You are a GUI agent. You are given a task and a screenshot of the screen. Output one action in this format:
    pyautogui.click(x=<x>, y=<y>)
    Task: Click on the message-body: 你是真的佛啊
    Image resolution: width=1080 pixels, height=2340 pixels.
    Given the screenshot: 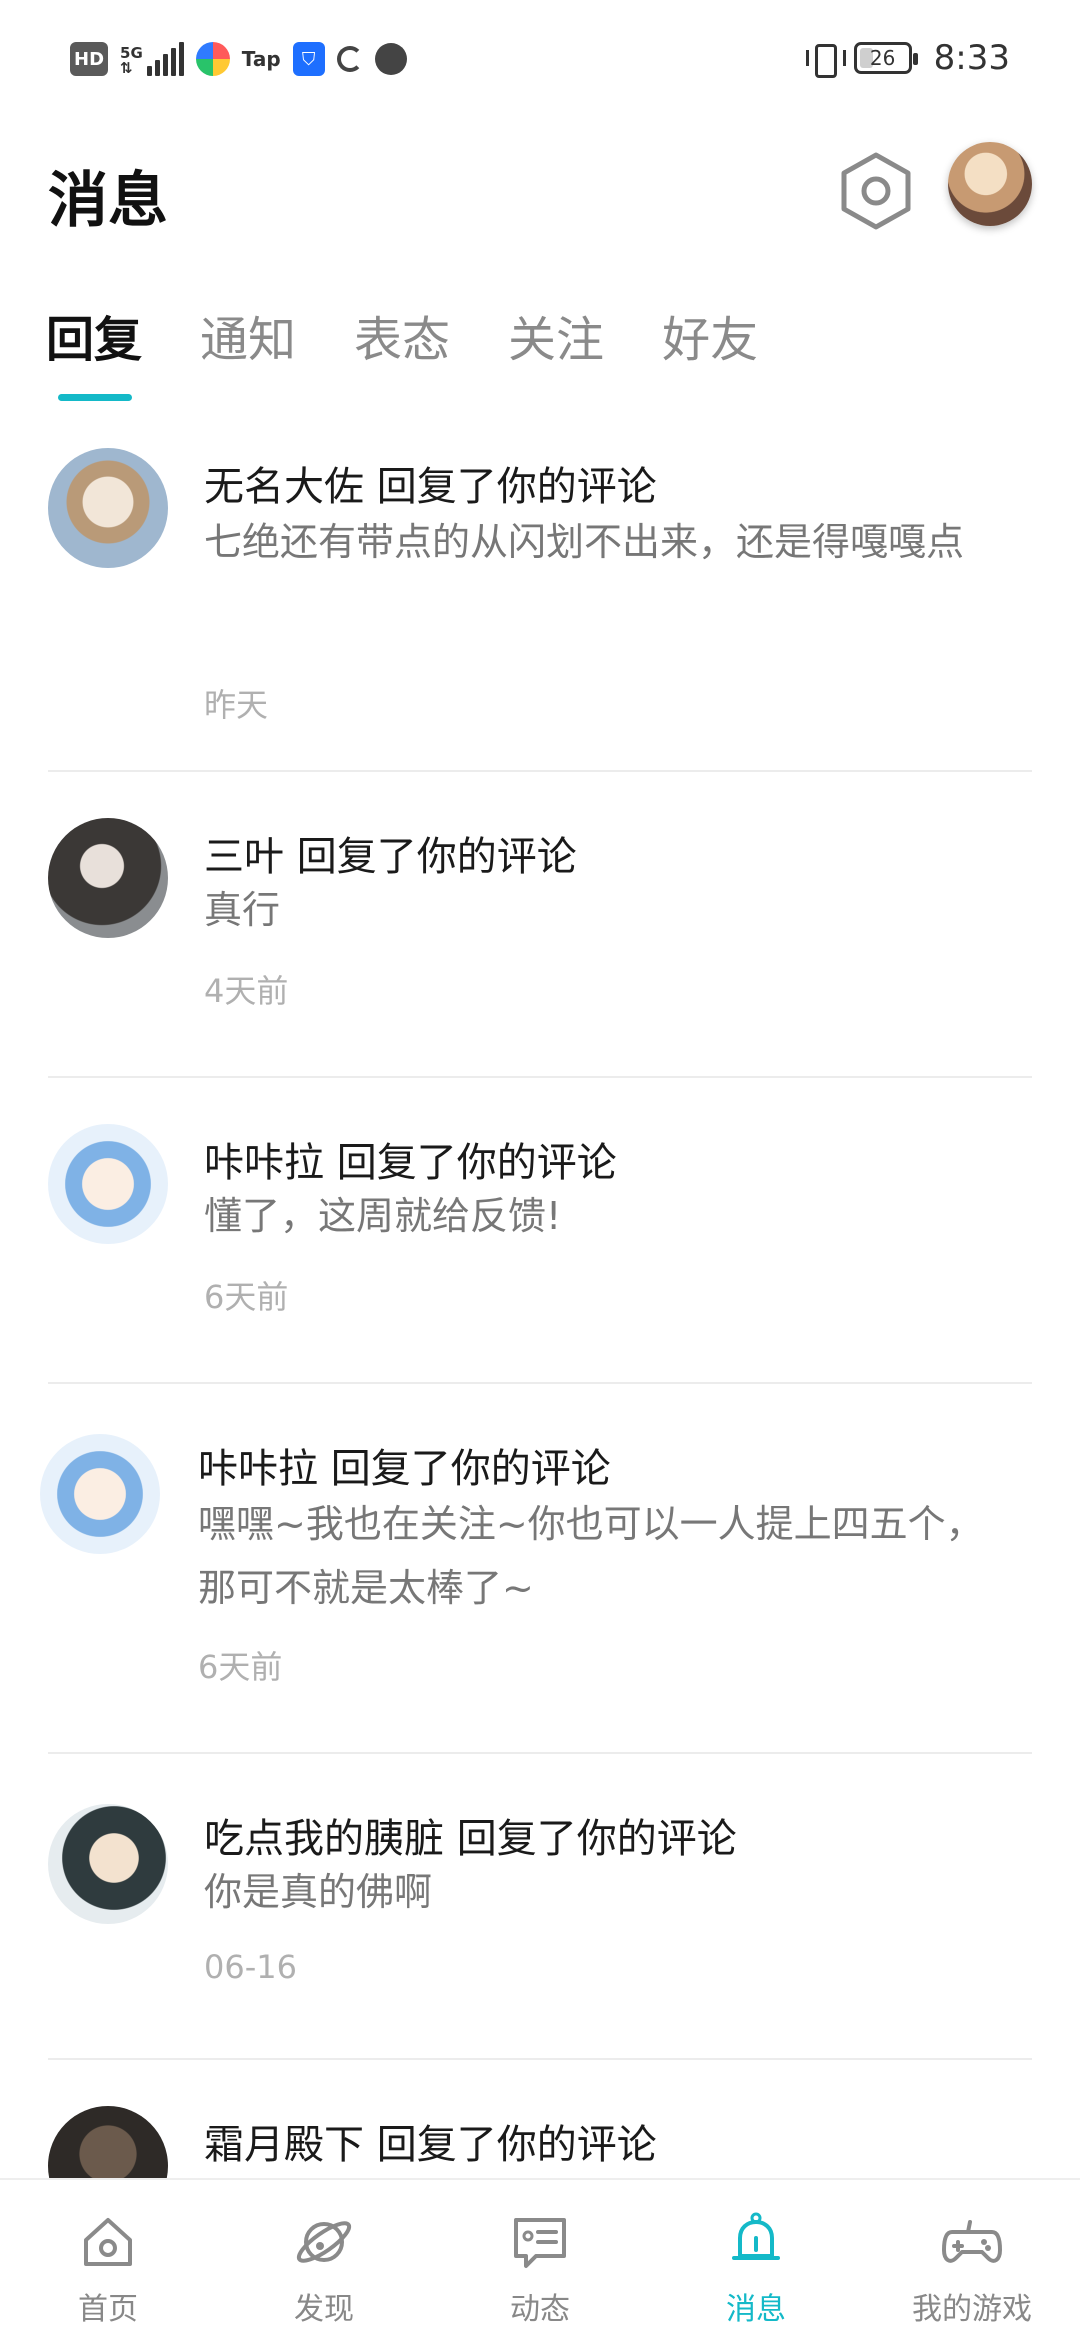 What is the action you would take?
    pyautogui.click(x=318, y=1892)
    